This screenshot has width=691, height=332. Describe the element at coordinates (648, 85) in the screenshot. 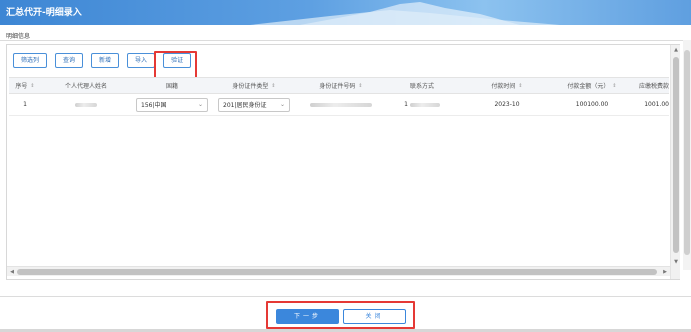

I see `column-header-tax: 应缴税费款` at that location.